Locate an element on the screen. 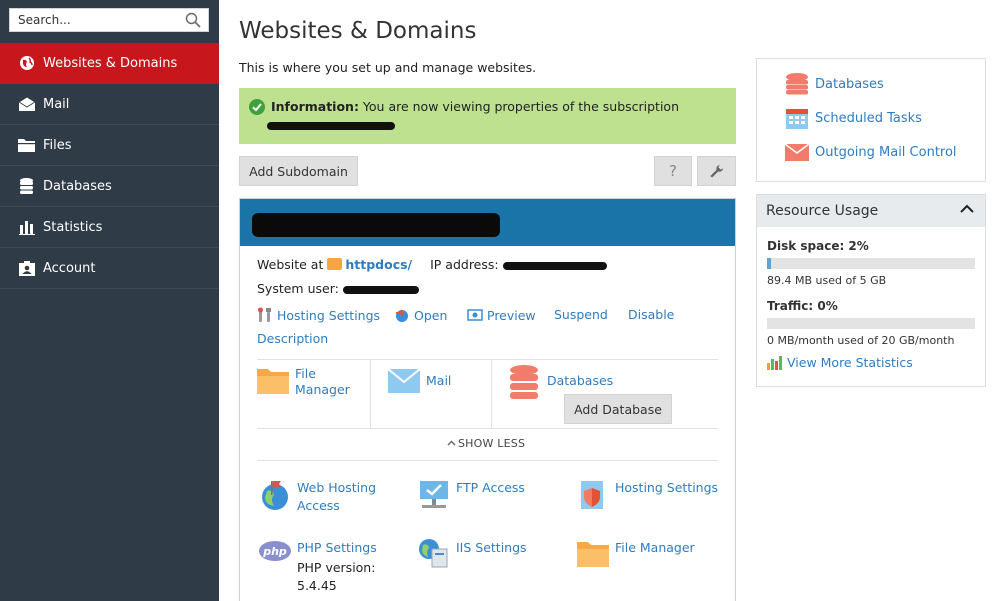 Image resolution: width=1005 pixels, height=601 pixels. search-icon is located at coordinates (193, 20).